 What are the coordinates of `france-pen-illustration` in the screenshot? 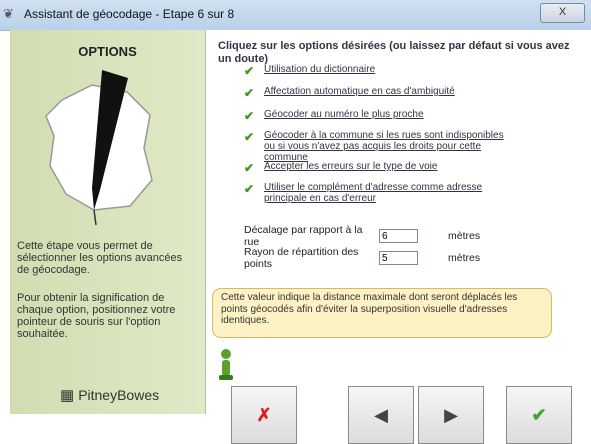 It's located at (99, 148).